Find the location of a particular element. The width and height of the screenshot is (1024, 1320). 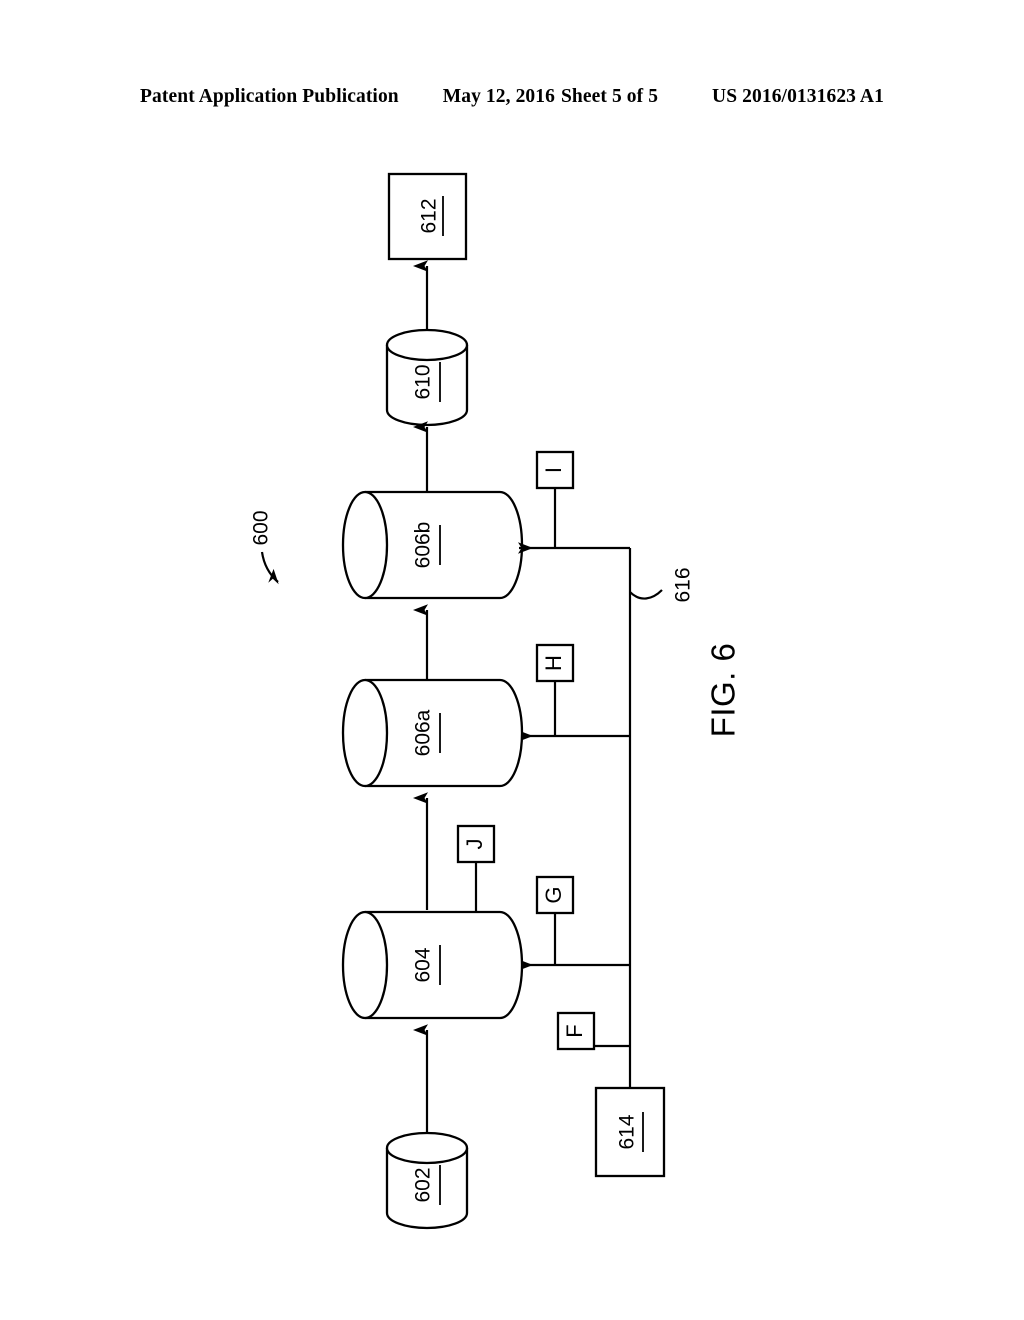

port-j-box: J is located at coordinates (476, 844).